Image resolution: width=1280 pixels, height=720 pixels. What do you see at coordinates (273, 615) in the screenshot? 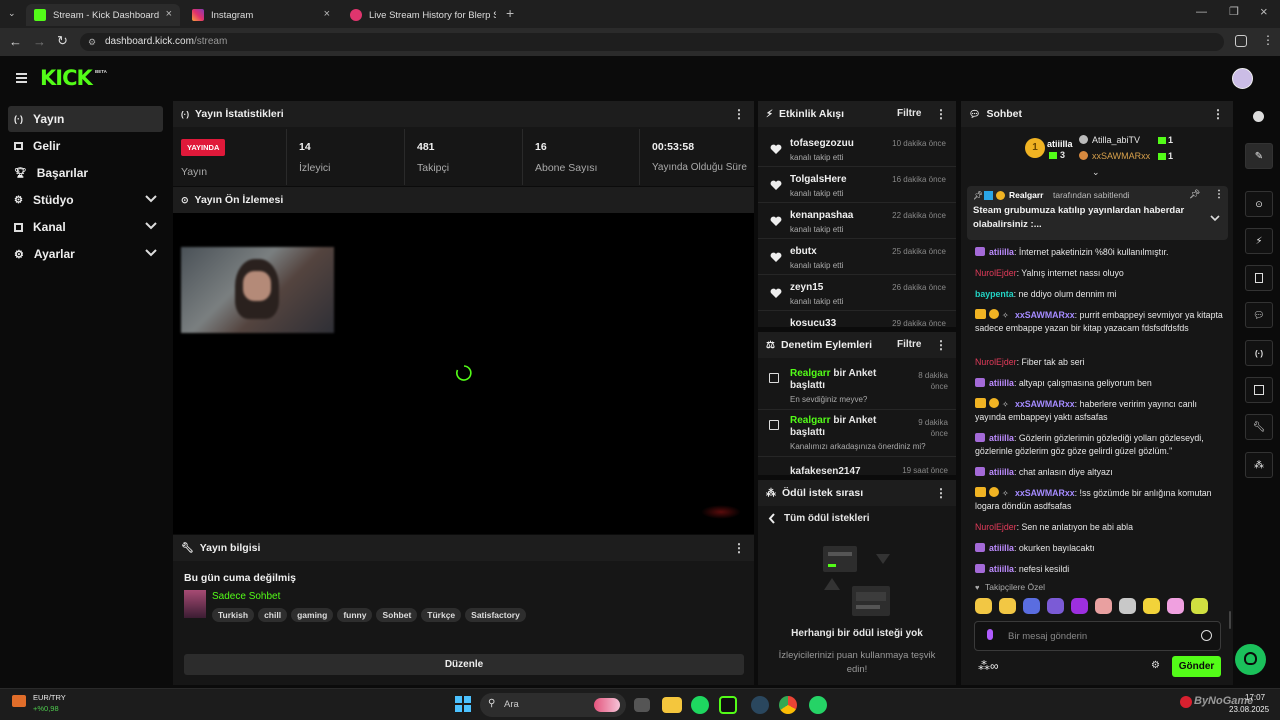
I see `tag-chip: chill` at bounding box center [273, 615].